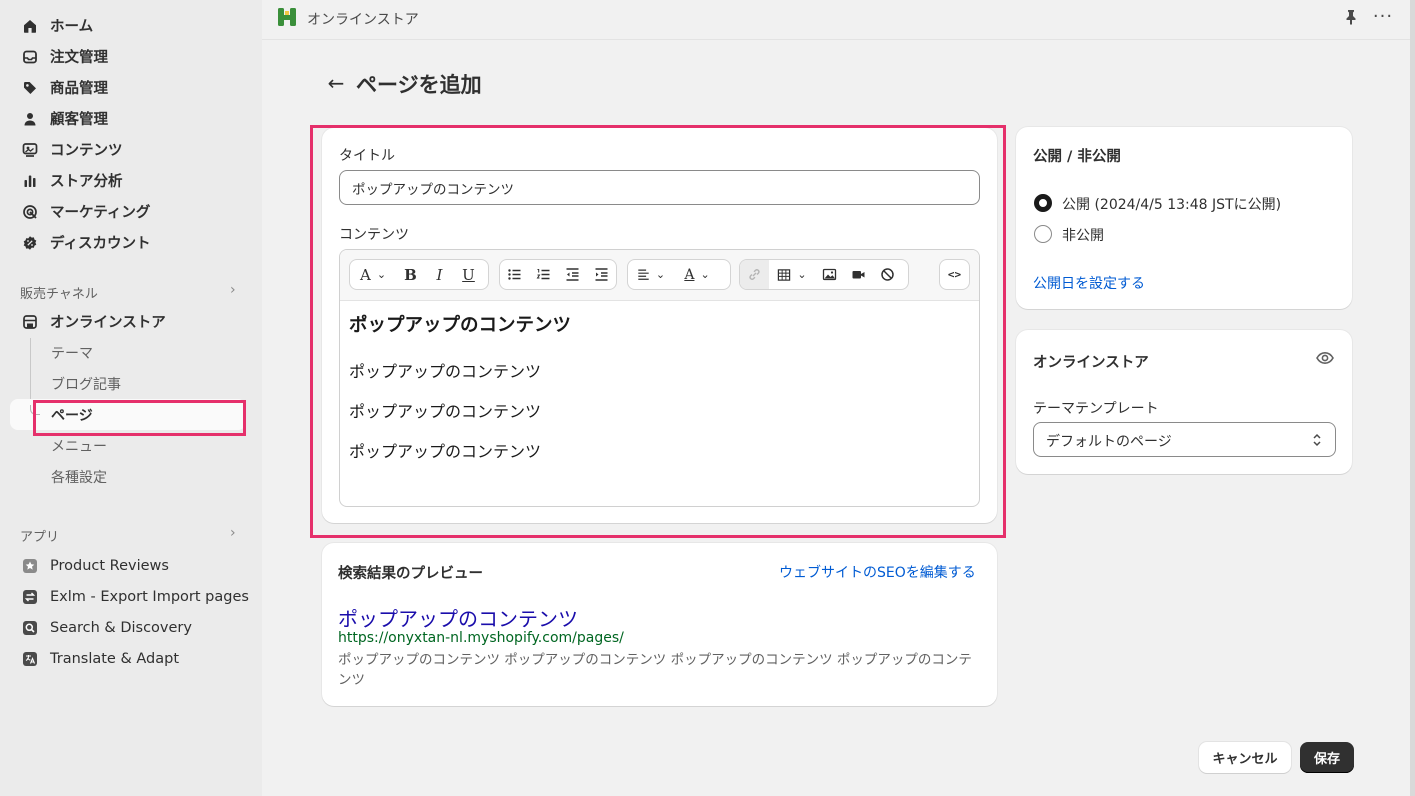 The image size is (1415, 796). What do you see at coordinates (30, 628) in the screenshot?
I see `search-discovery-icon` at bounding box center [30, 628].